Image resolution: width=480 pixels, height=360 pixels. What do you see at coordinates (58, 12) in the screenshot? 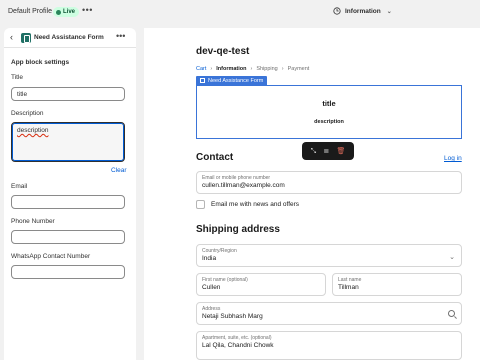
I see `live-dot-icon` at bounding box center [58, 12].